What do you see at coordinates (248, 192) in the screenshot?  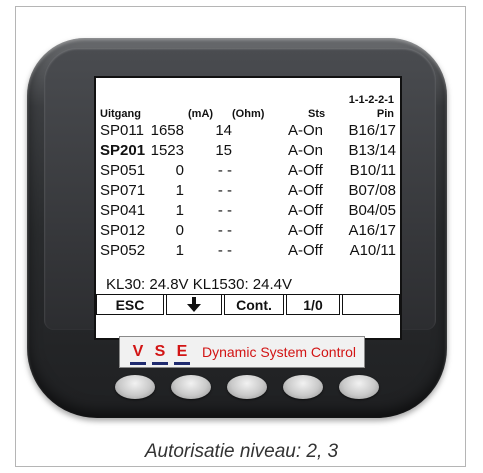 I see `table-row: SP071 1 - - A-Off B07/08` at bounding box center [248, 192].